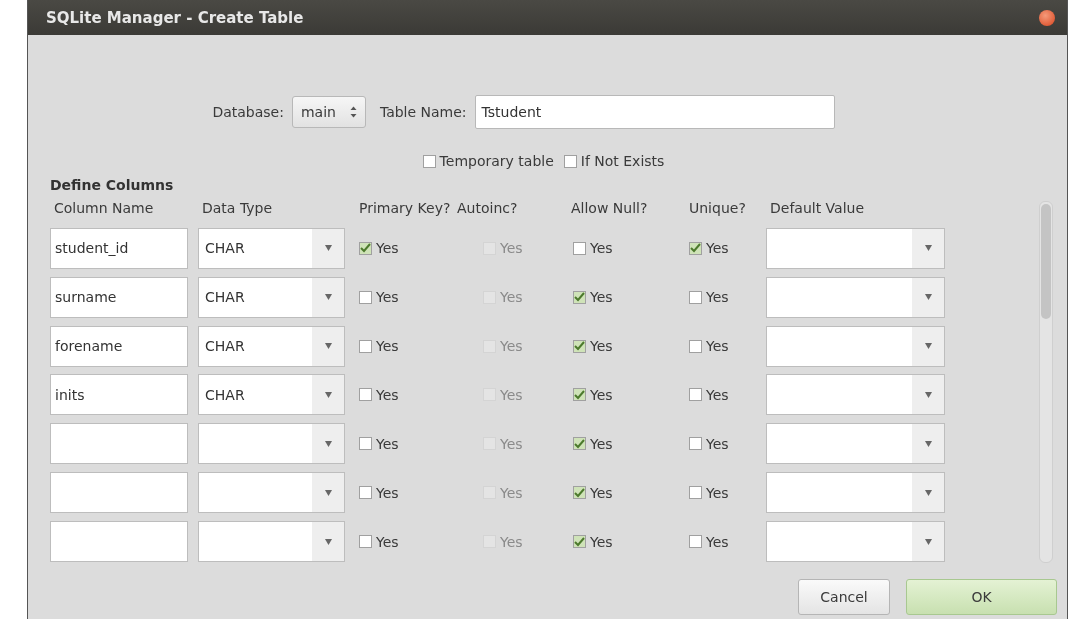  What do you see at coordinates (844, 597) in the screenshot?
I see `cancel-button: Cancel` at bounding box center [844, 597].